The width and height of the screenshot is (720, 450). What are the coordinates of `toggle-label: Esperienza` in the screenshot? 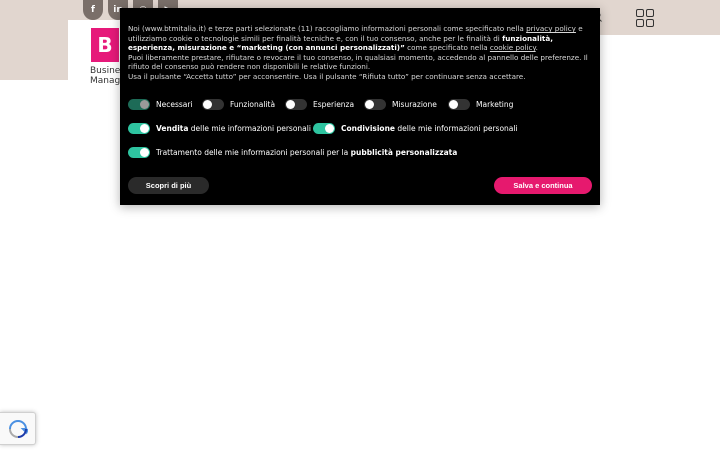 It's located at (334, 104).